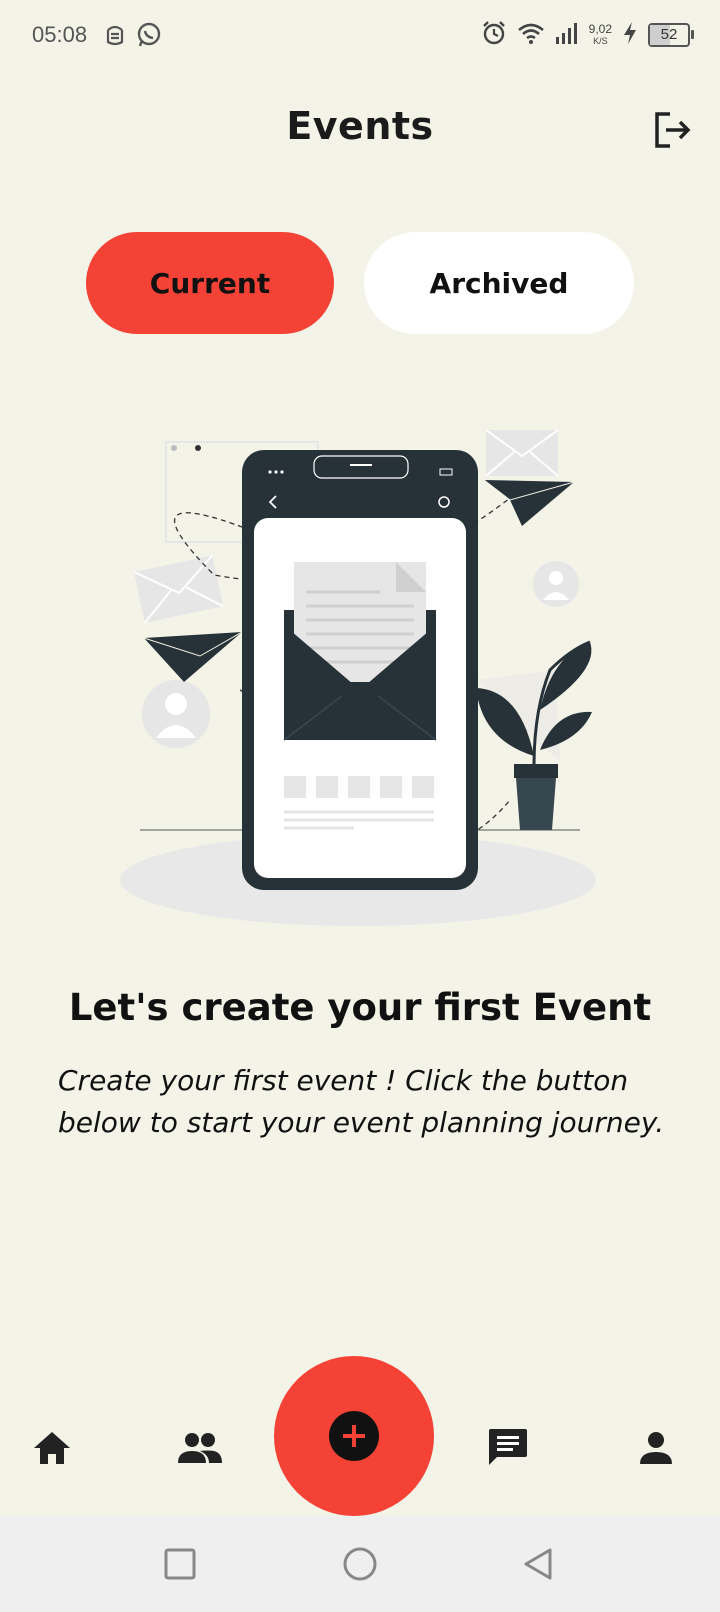 Image resolution: width=720 pixels, height=1612 pixels. Describe the element at coordinates (672, 130) in the screenshot. I see `logout-icon` at that location.